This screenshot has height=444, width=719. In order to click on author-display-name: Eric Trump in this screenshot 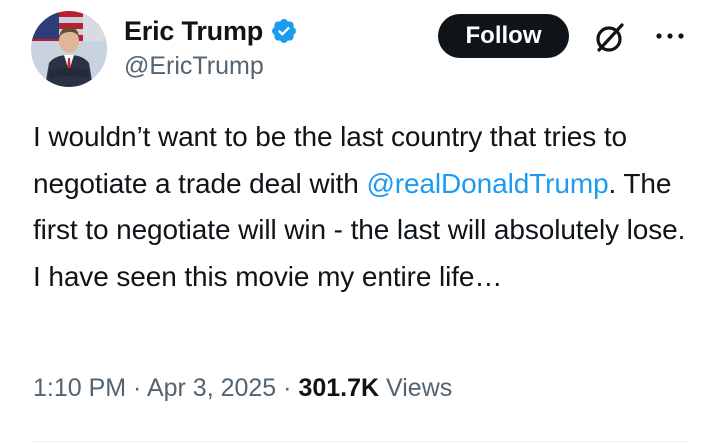, I will do `click(193, 31)`.